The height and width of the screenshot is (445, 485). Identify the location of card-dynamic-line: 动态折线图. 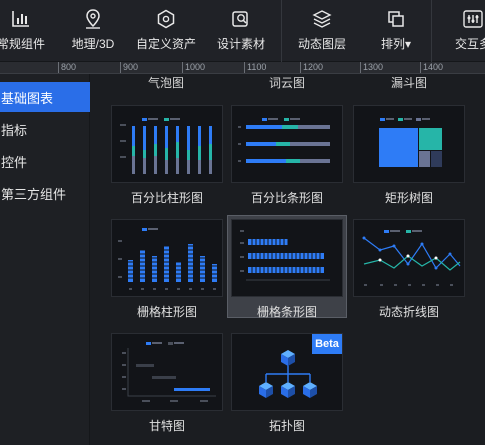
(409, 269).